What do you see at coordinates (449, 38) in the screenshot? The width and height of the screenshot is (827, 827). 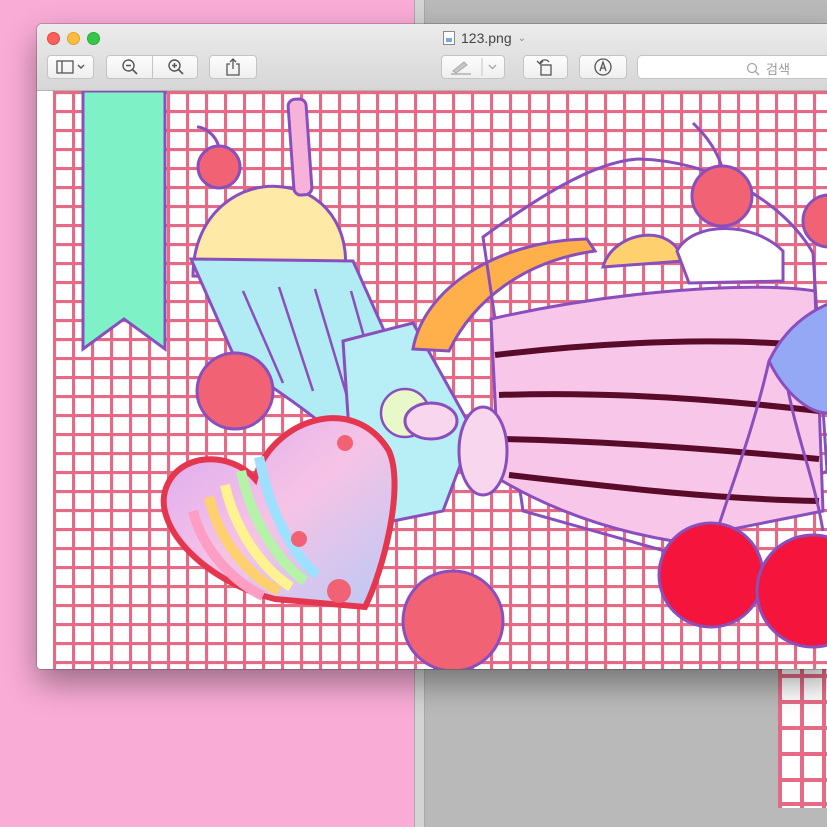 I see `png-file-icon` at bounding box center [449, 38].